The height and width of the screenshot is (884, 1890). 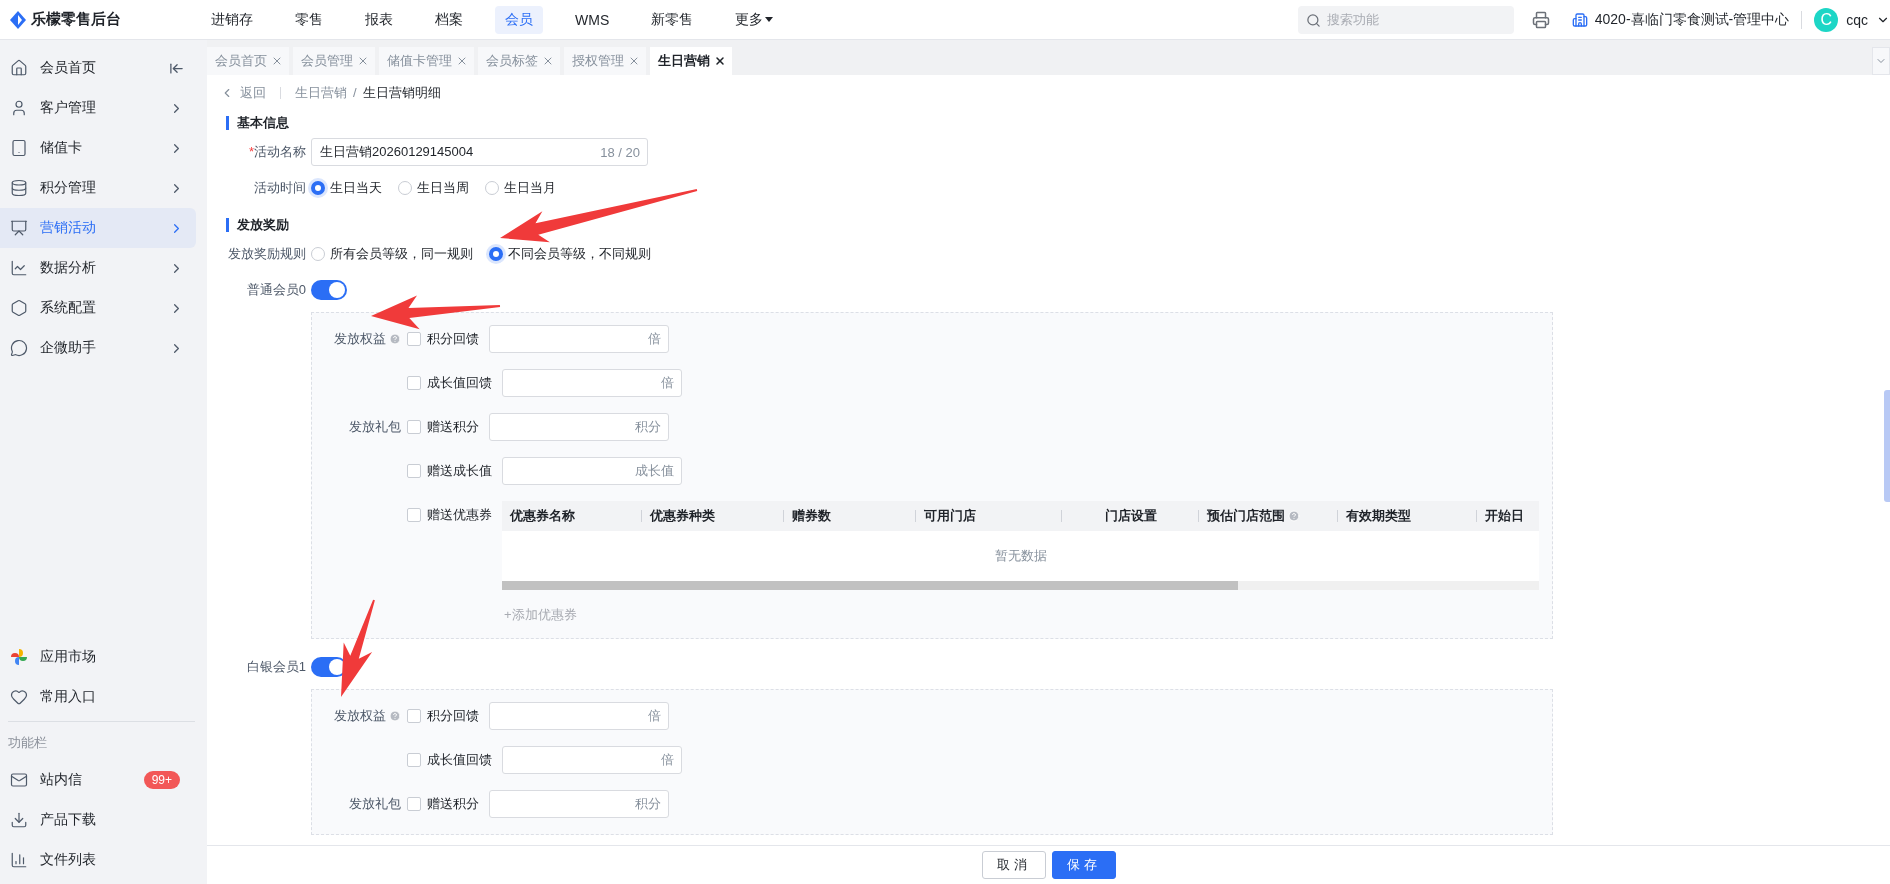 What do you see at coordinates (1246, 516) in the screenshot?
I see `column-header: 预估门店范围` at bounding box center [1246, 516].